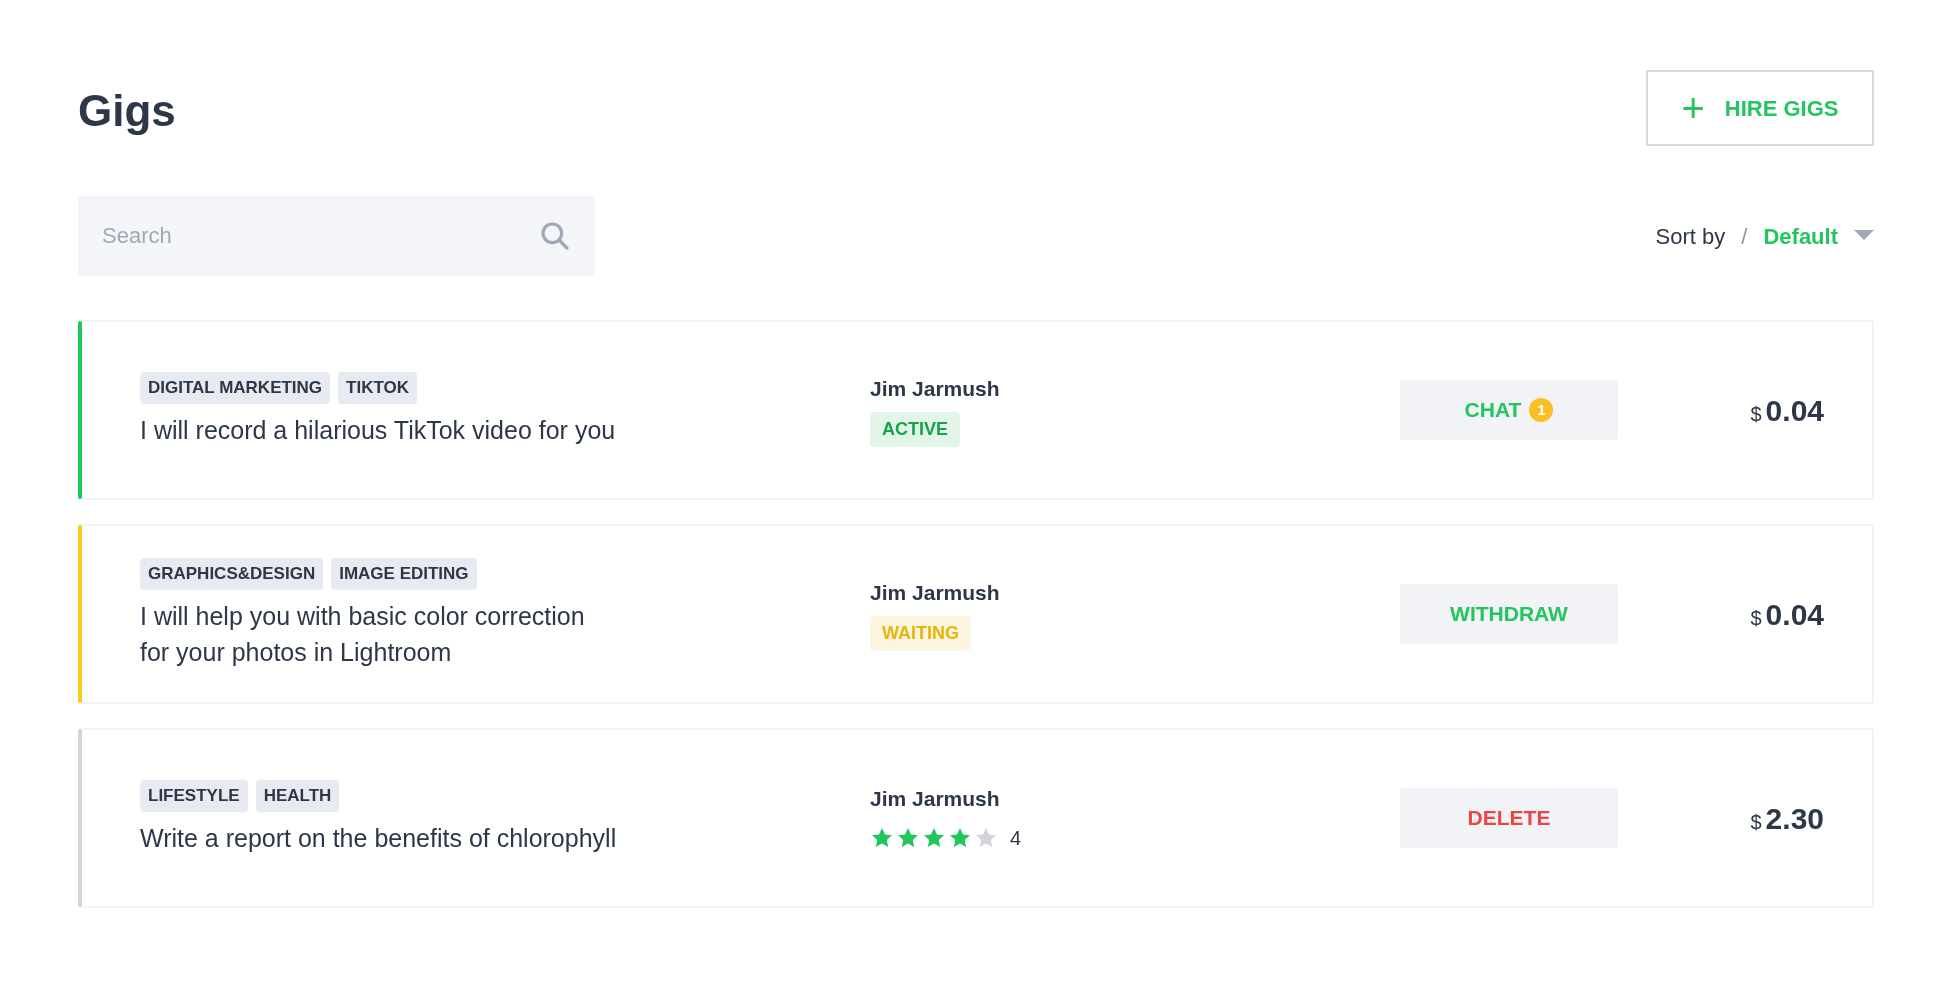  I want to click on category-tag: LIFESTYLE, so click(194, 796).